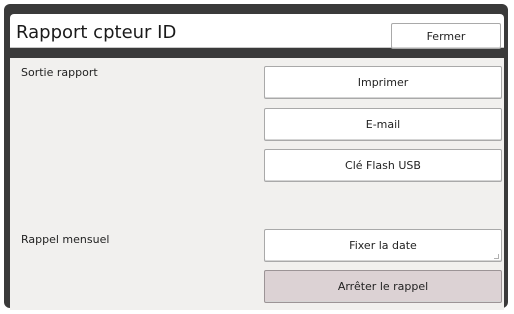 Image resolution: width=514 pixels, height=314 pixels. Describe the element at coordinates (383, 82) in the screenshot. I see `print-button: Imprimer` at that location.